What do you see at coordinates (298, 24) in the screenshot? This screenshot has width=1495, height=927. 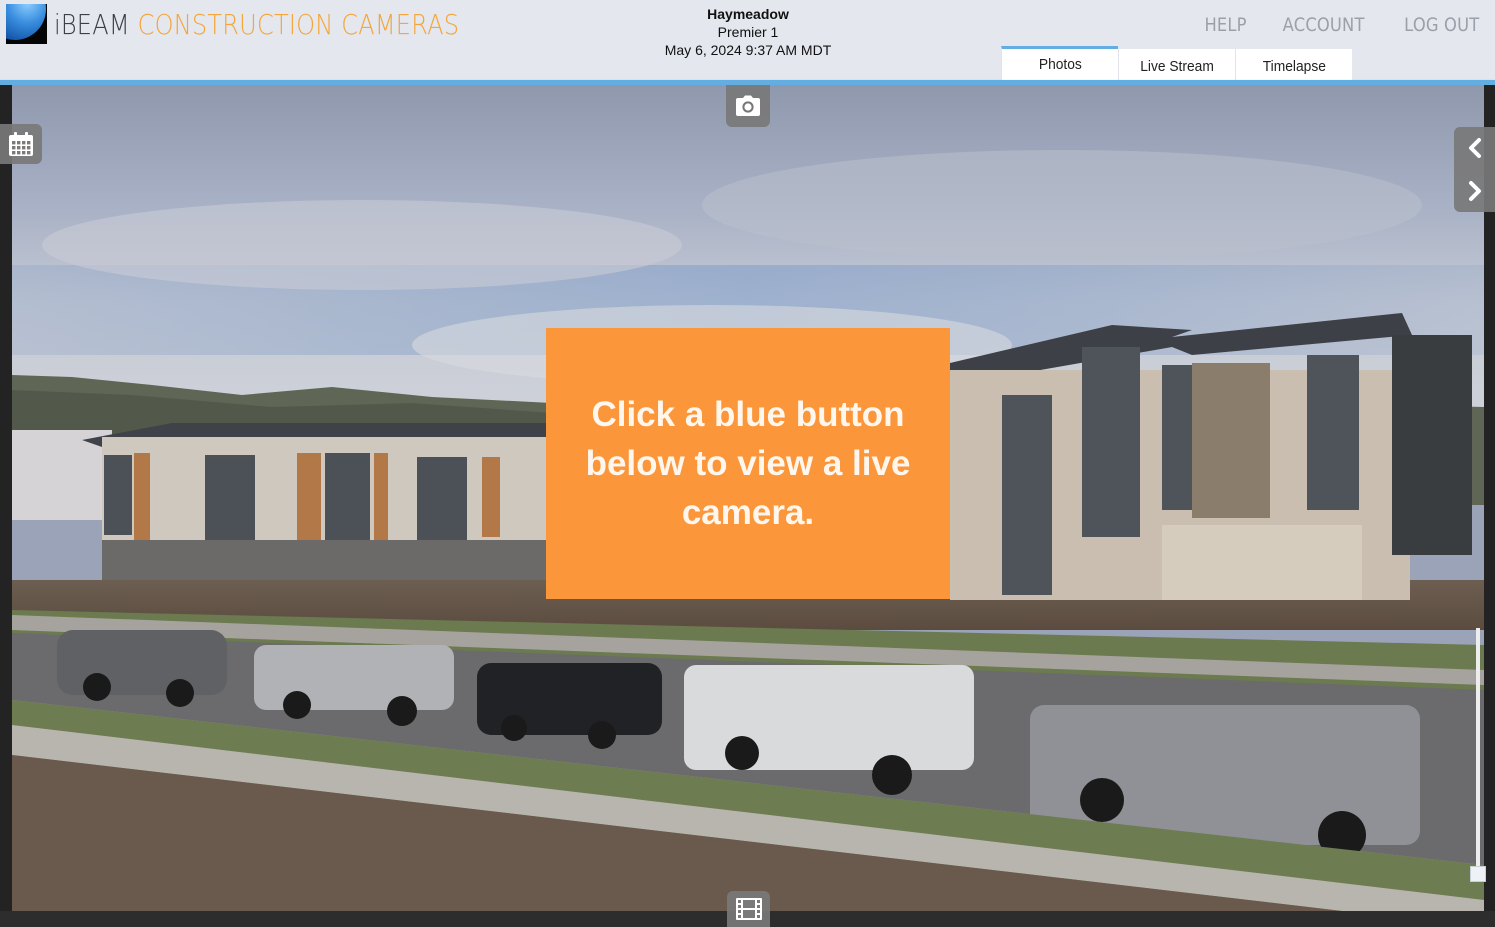 I see `brand-secondary: CONSTRUCTION CAMERAS` at bounding box center [298, 24].